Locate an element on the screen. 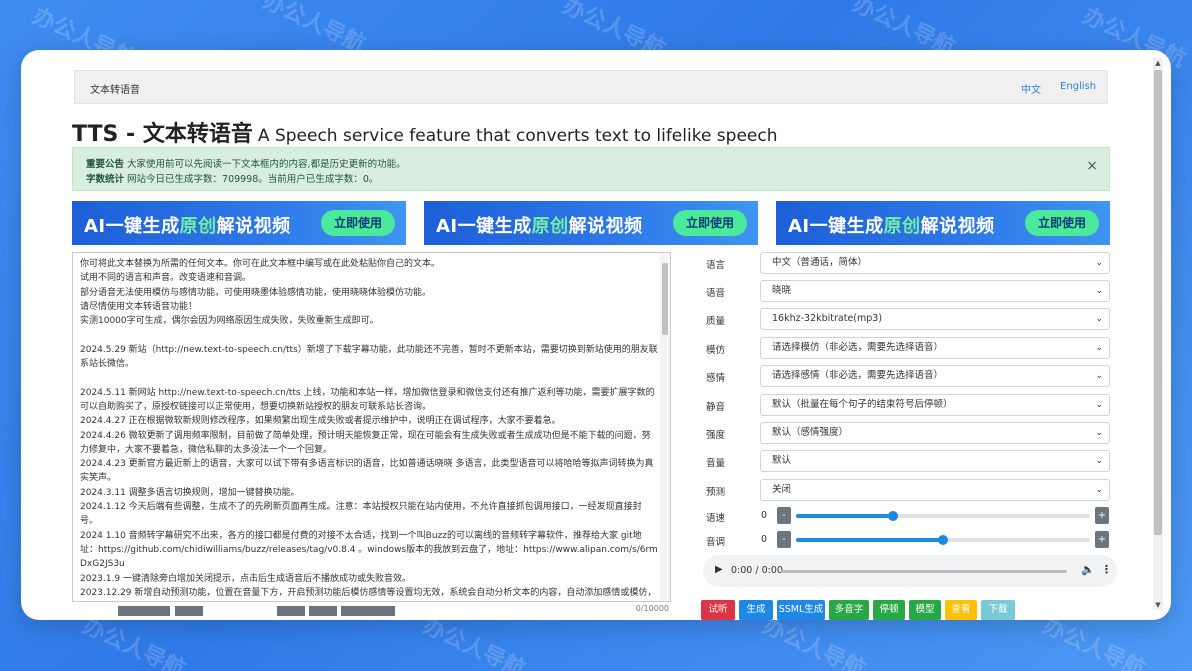 This screenshot has height=671, width=1192. quality-select: 16khz-32kbitrate(mp3) ⌄ is located at coordinates (935, 319).